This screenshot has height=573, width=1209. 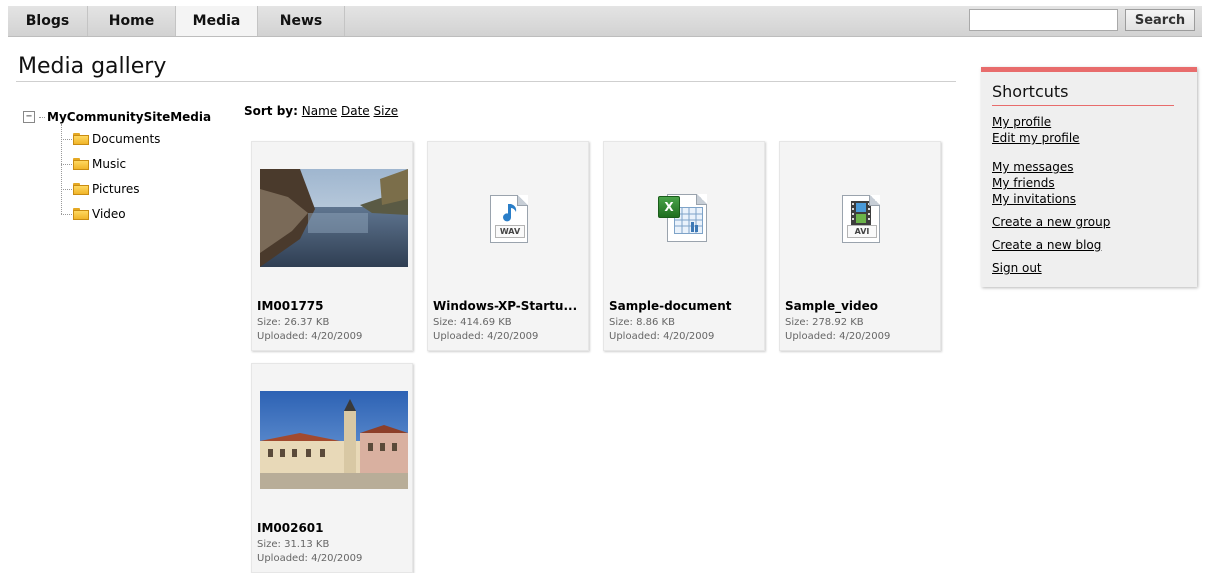 I want to click on link-my-invitations: My invitations, so click(x=1034, y=199).